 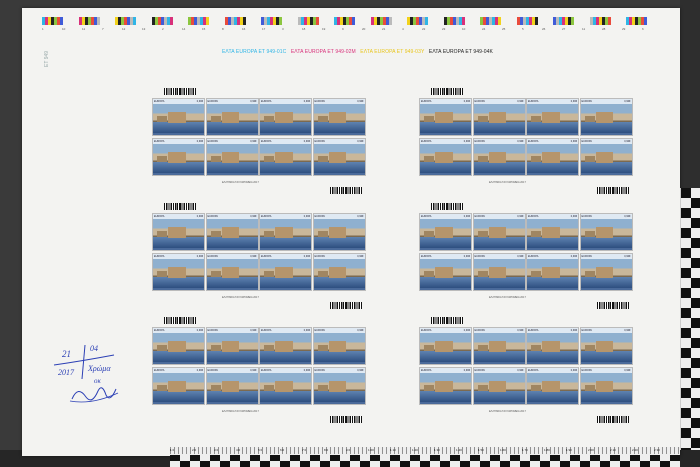 What do you see at coordinates (591, 450) in the screenshot?
I see `ruler-label: 2 00` at bounding box center [591, 450].